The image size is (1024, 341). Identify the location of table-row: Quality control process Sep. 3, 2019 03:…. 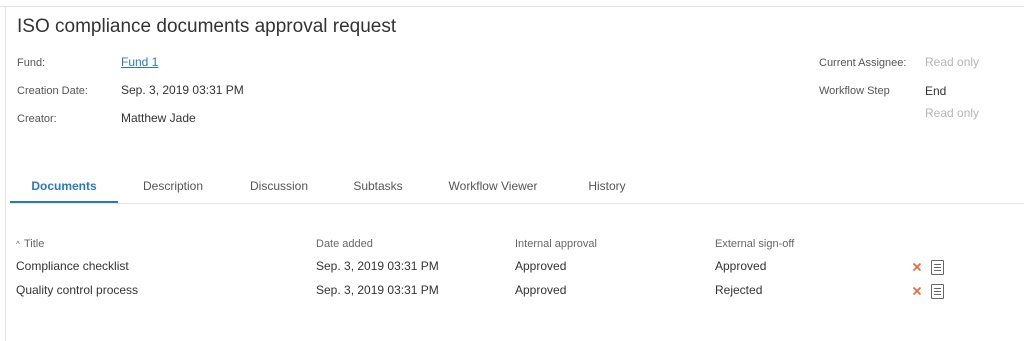
(512, 291).